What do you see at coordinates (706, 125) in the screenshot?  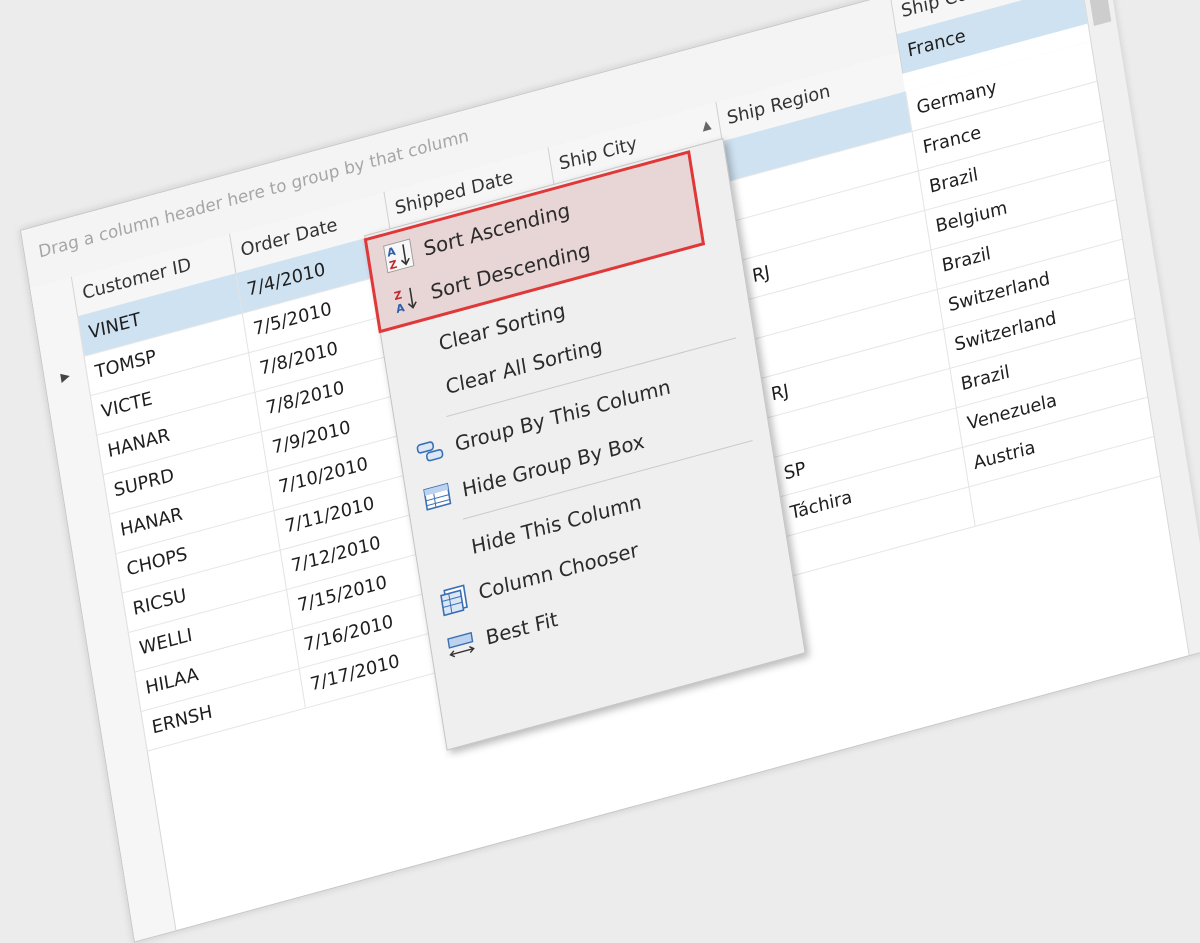 I see `sort-up-icon: ▲` at bounding box center [706, 125].